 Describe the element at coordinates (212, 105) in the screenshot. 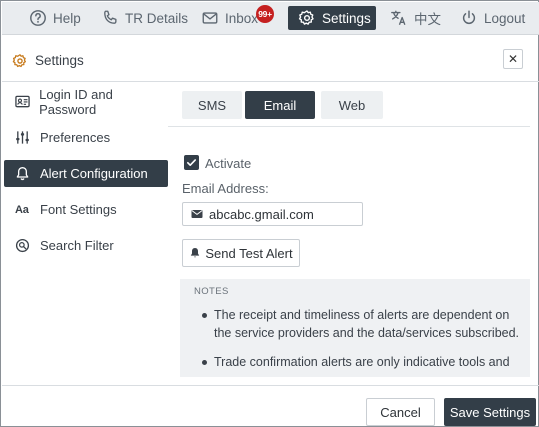

I see `tab-sms: SMS` at that location.